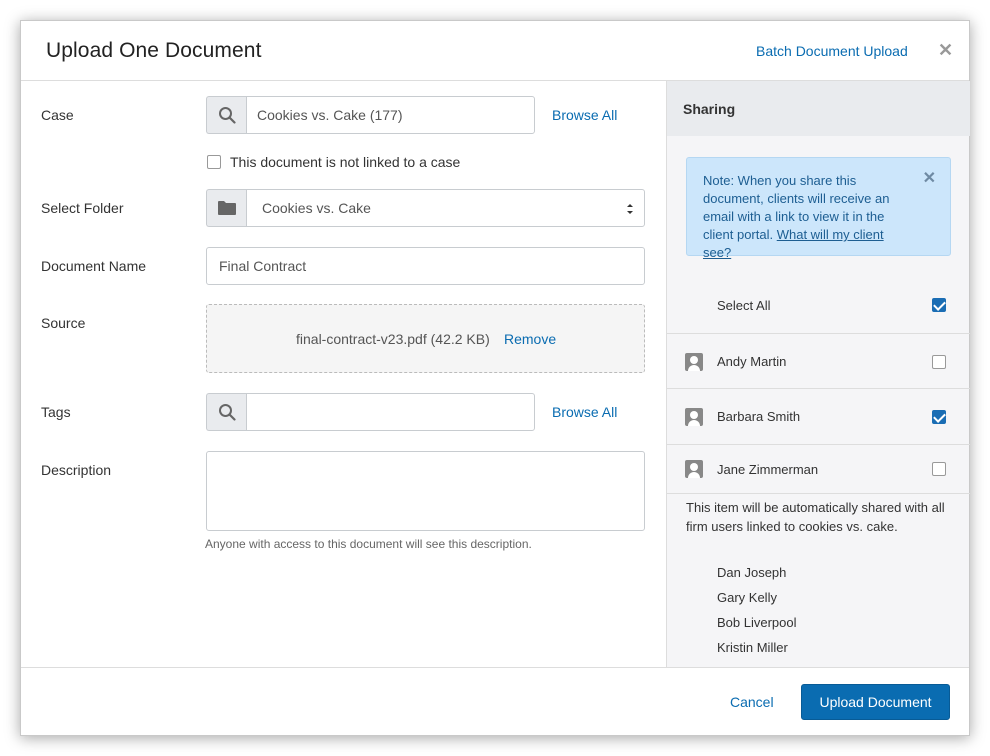 Image resolution: width=990 pixels, height=756 pixels. I want to click on source-file-name: final-contract-v23.pdf (42.2 KB), so click(393, 339).